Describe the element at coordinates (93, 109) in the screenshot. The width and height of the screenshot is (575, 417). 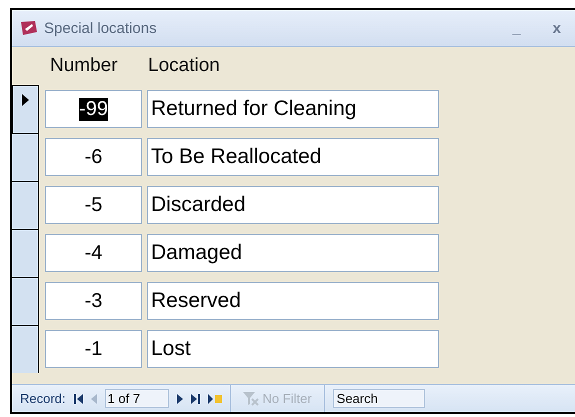
I see `number-field: -99` at that location.